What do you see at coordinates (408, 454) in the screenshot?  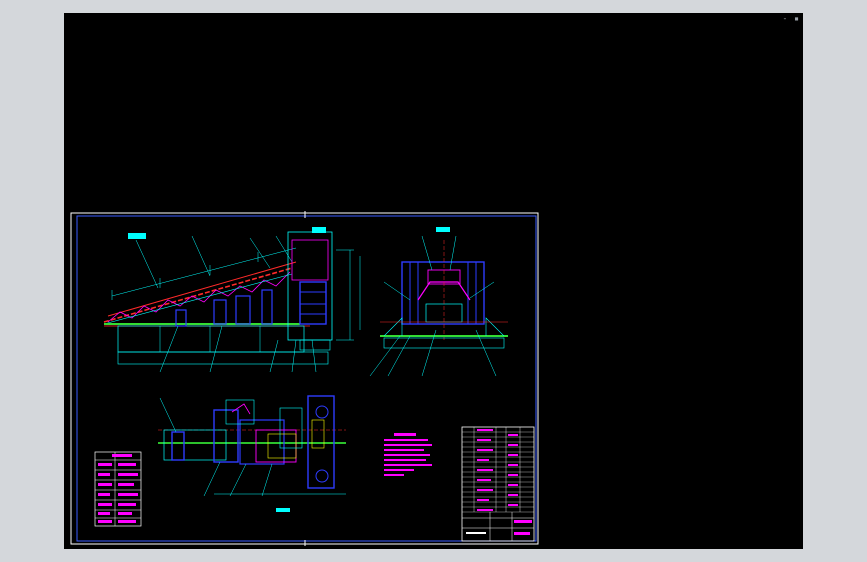 I see `technical-notes` at bounding box center [408, 454].